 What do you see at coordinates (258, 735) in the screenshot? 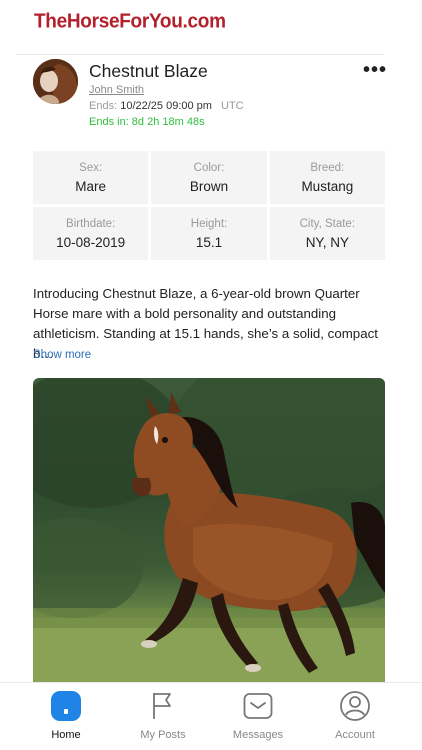
I see `tab-label: Messages` at bounding box center [258, 735].